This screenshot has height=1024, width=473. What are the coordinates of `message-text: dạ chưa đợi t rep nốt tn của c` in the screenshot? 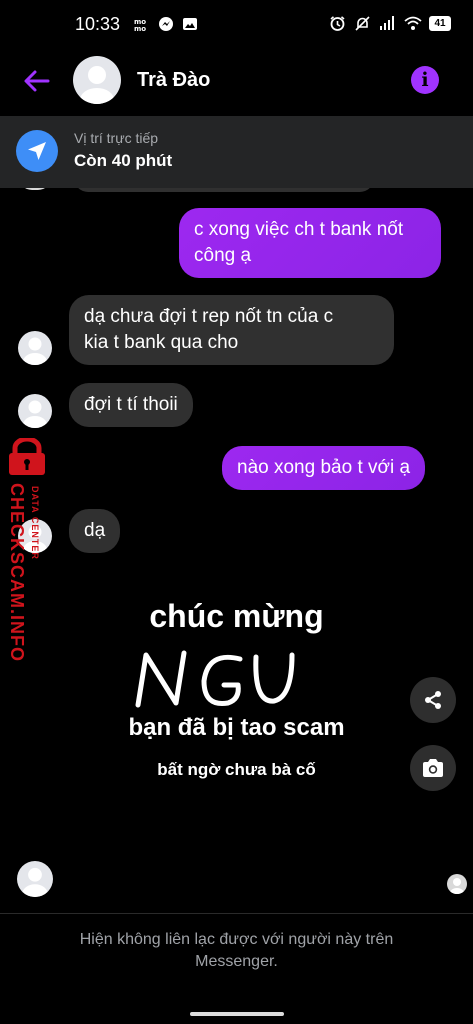 It's located at (209, 316).